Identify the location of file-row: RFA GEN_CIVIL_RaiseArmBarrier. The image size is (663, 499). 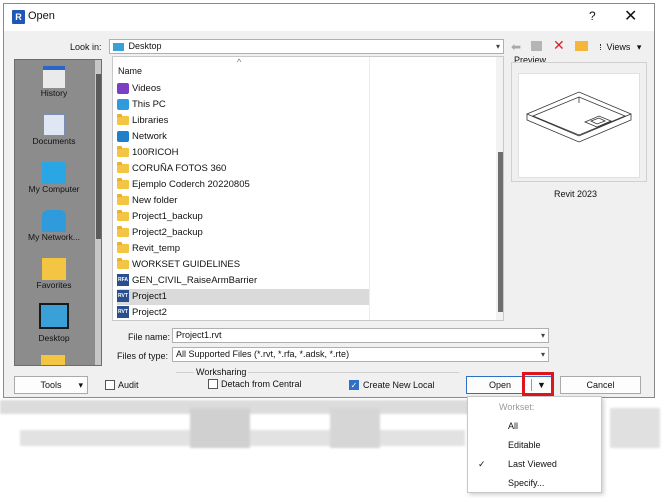
(243, 281).